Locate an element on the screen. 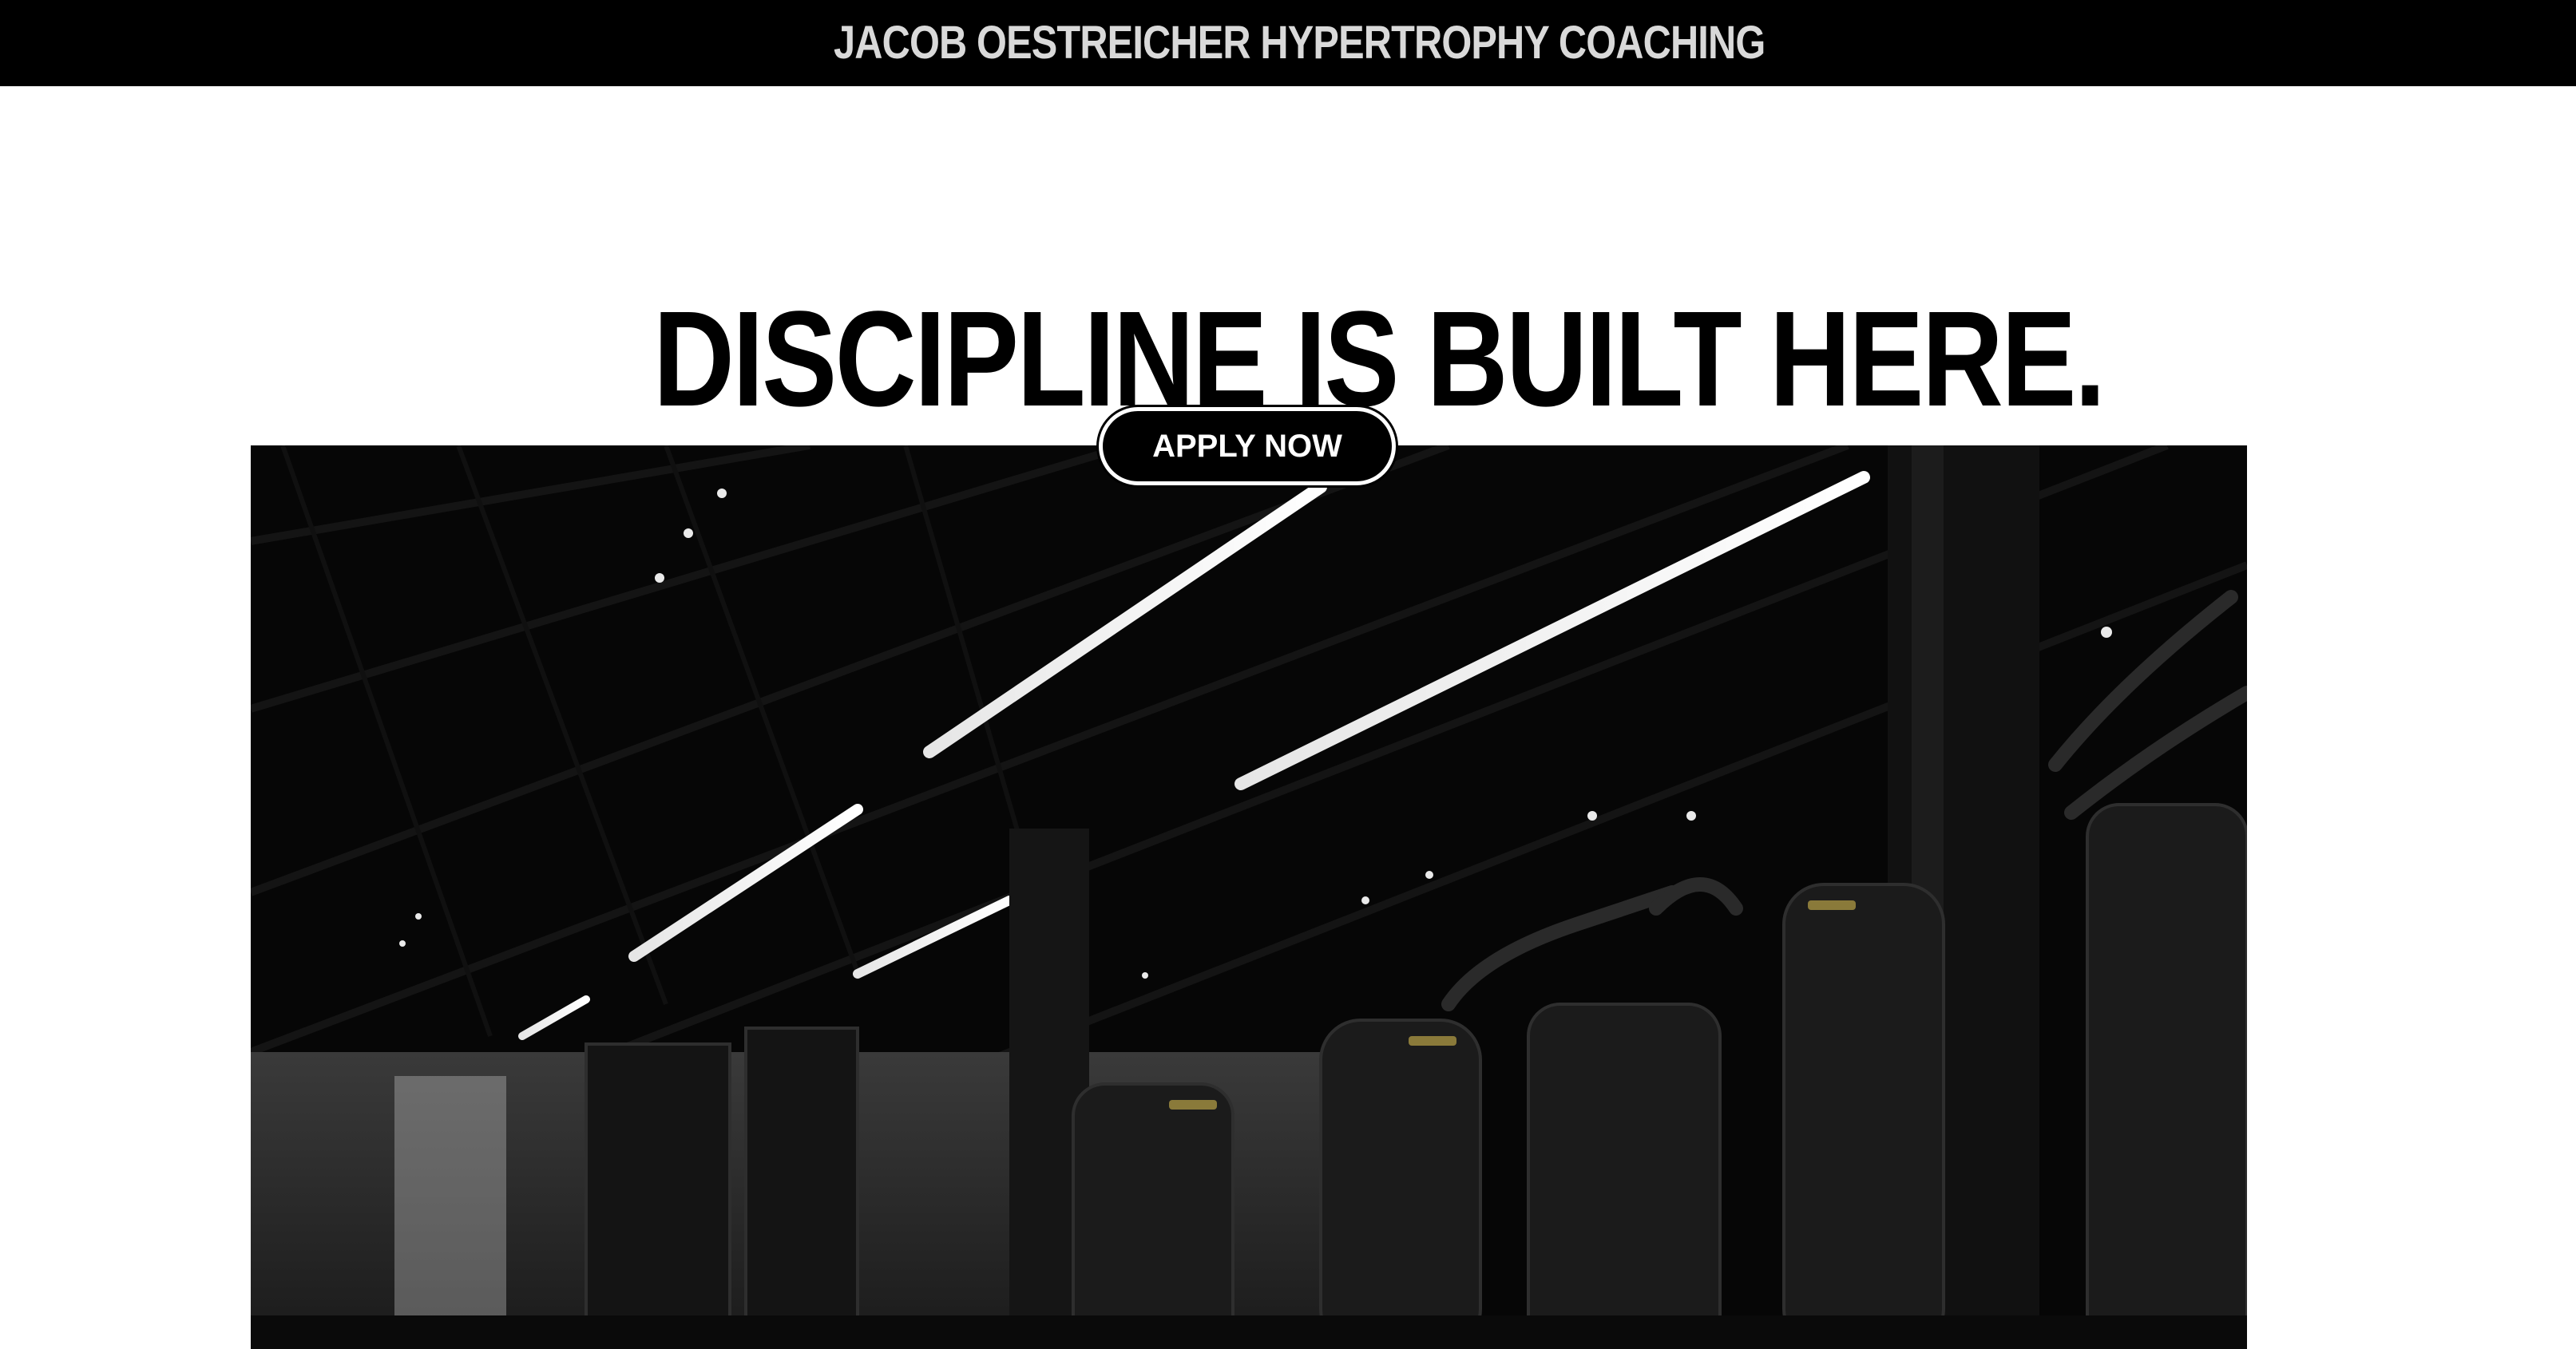 The image size is (2576, 1349). apply-now-button: APPLY NOW is located at coordinates (1247, 446).